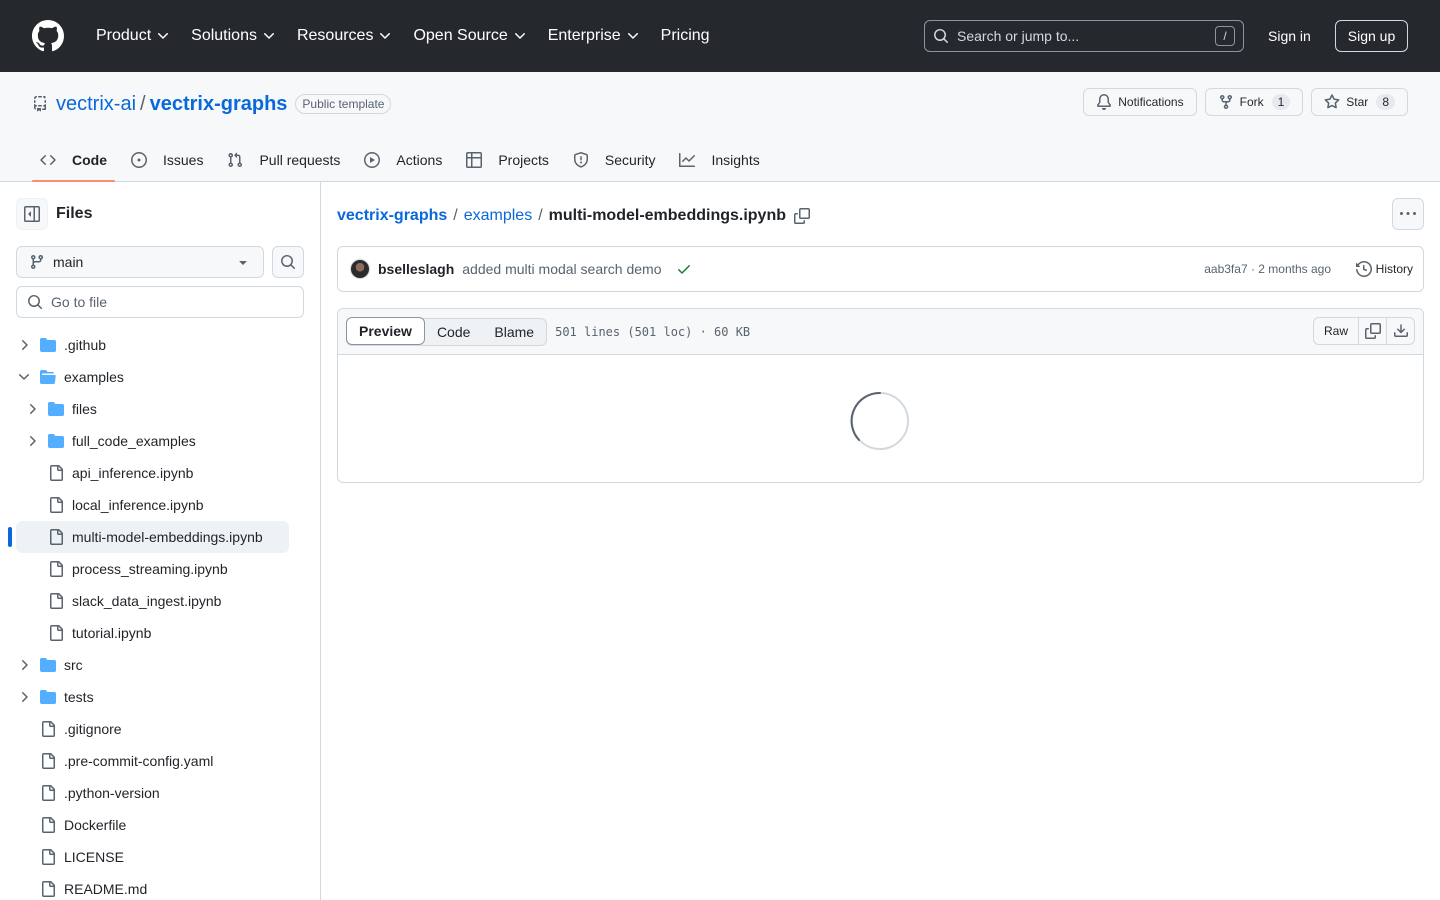 The height and width of the screenshot is (900, 1440). I want to click on breadcrumb-folder-link: examples, so click(498, 216).